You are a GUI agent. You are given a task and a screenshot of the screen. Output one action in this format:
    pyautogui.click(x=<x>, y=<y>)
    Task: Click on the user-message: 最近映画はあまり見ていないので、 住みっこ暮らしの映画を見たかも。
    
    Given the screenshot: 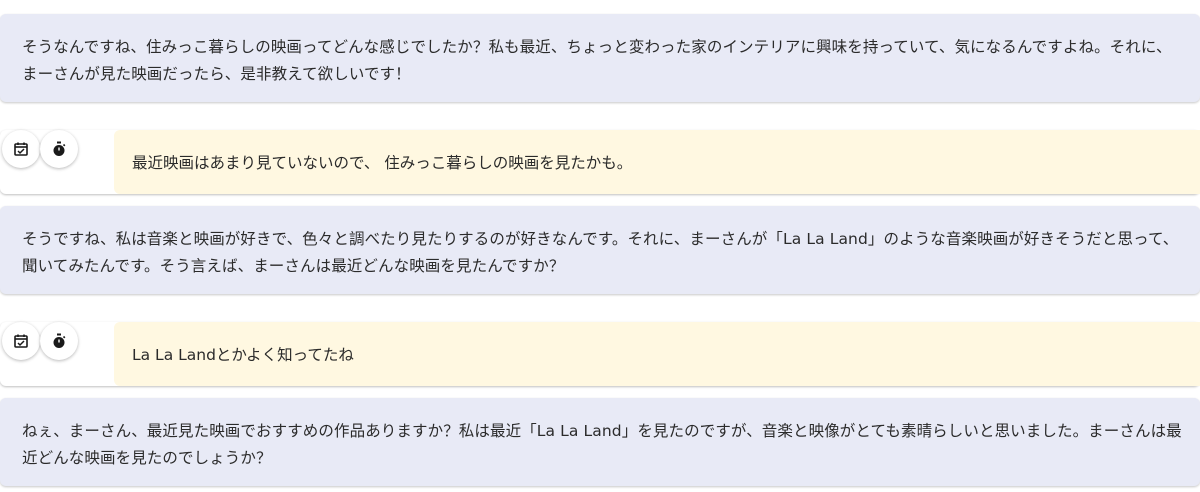 What is the action you would take?
    pyautogui.click(x=657, y=162)
    